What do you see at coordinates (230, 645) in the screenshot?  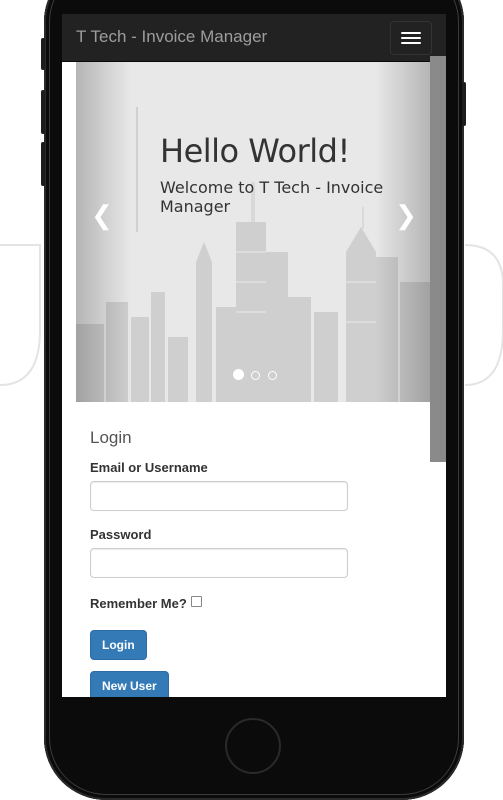 I see `login-button-row: Login` at bounding box center [230, 645].